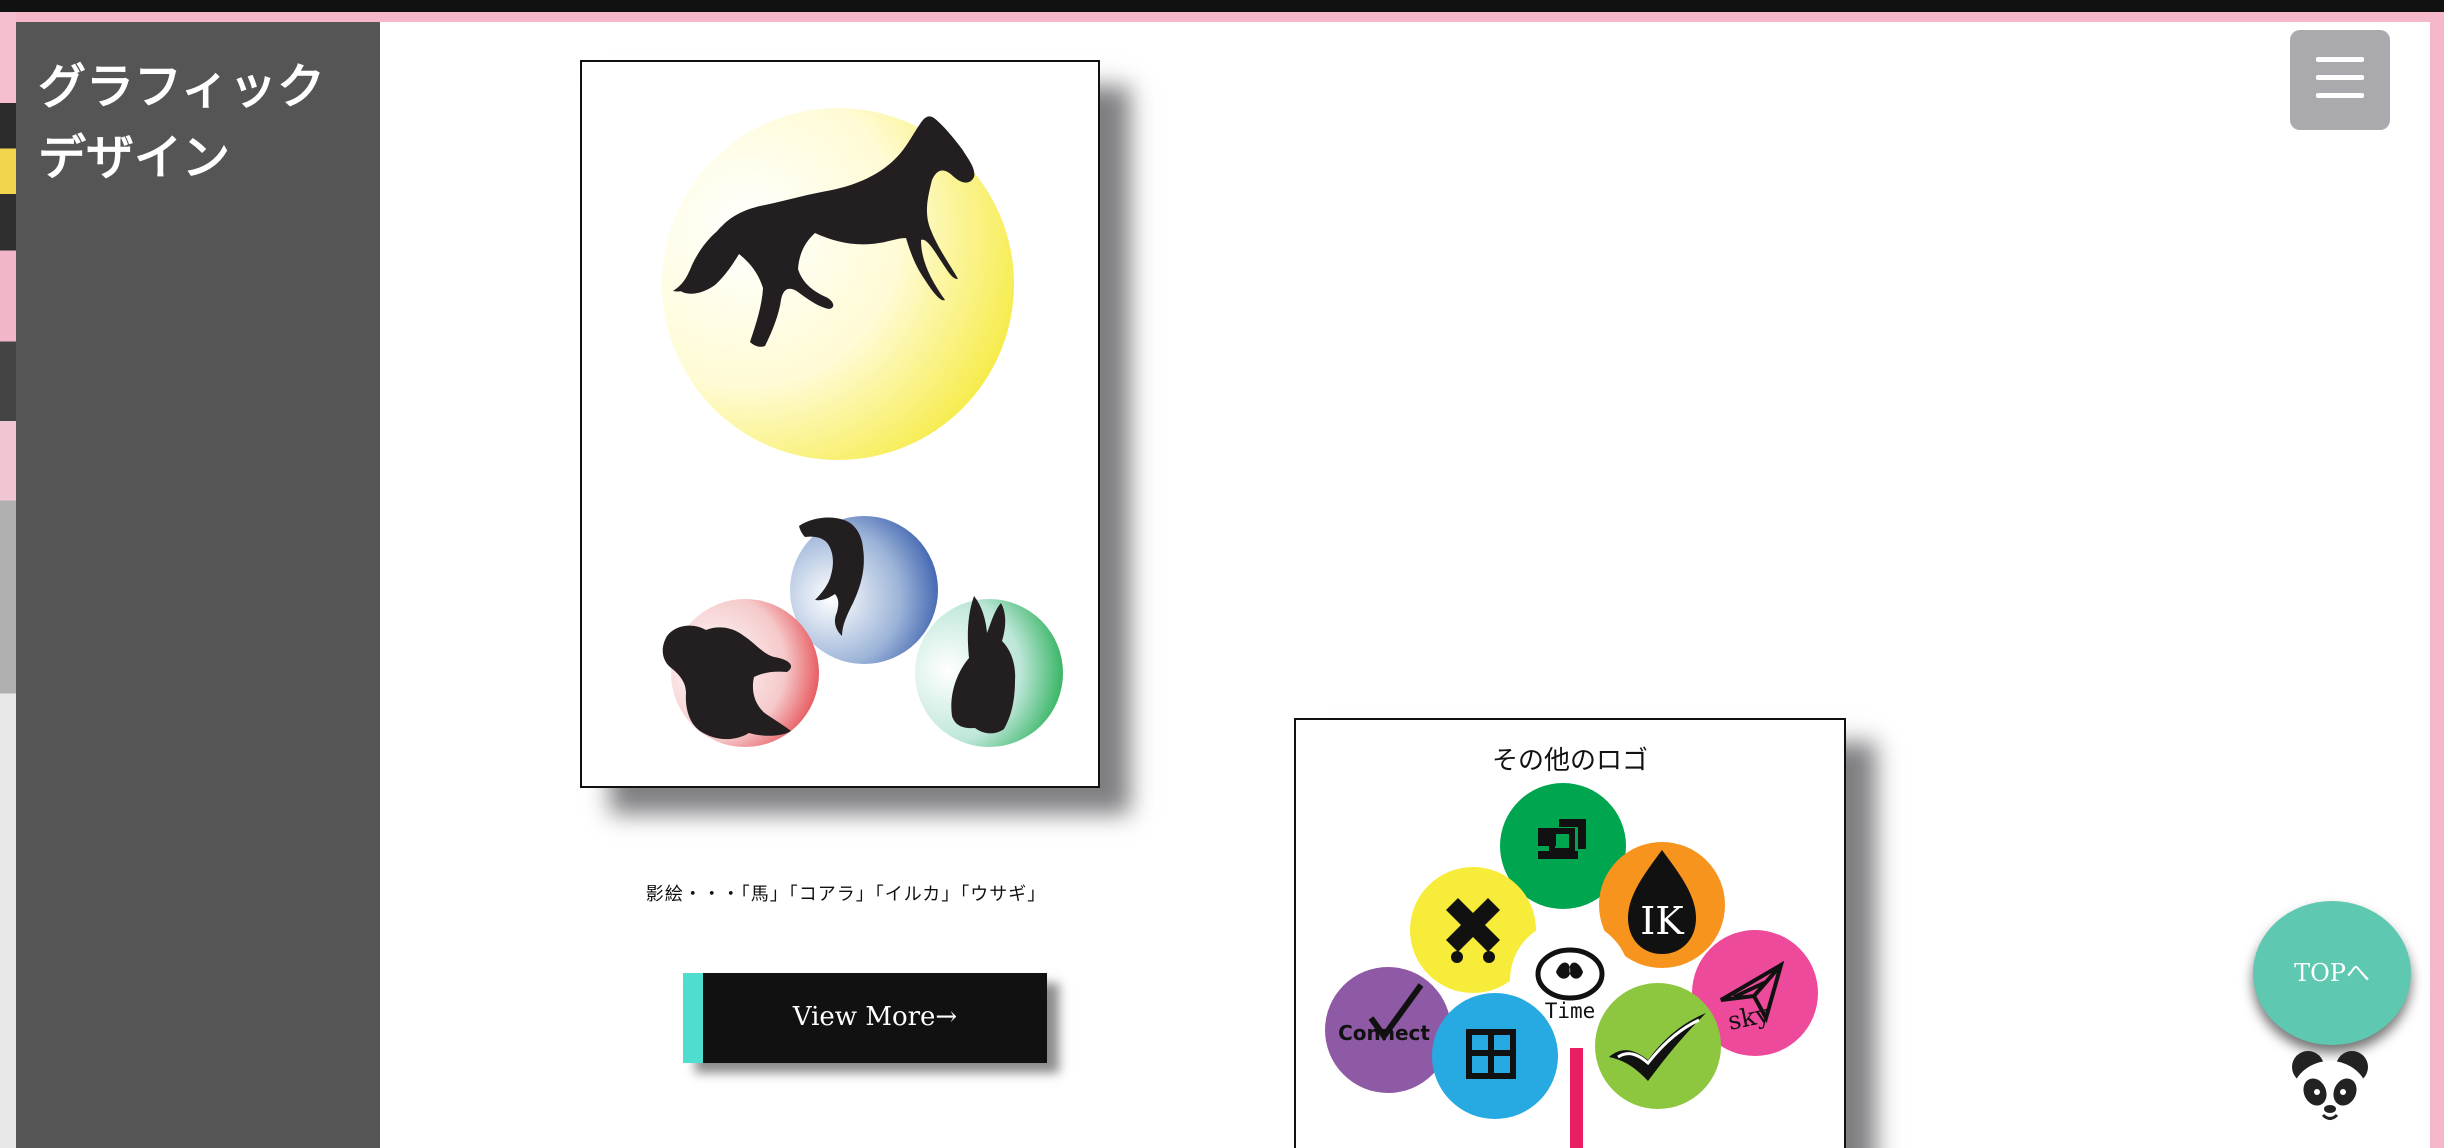 This screenshot has width=2444, height=1148. I want to click on top-window-edge, so click(1222, 6).